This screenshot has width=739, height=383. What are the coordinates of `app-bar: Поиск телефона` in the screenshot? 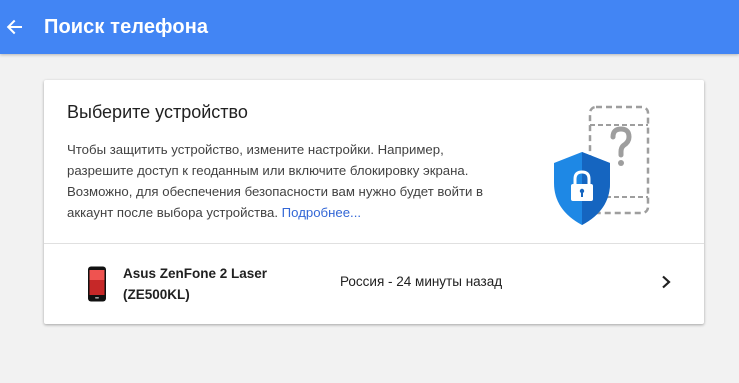 It's located at (369, 27).